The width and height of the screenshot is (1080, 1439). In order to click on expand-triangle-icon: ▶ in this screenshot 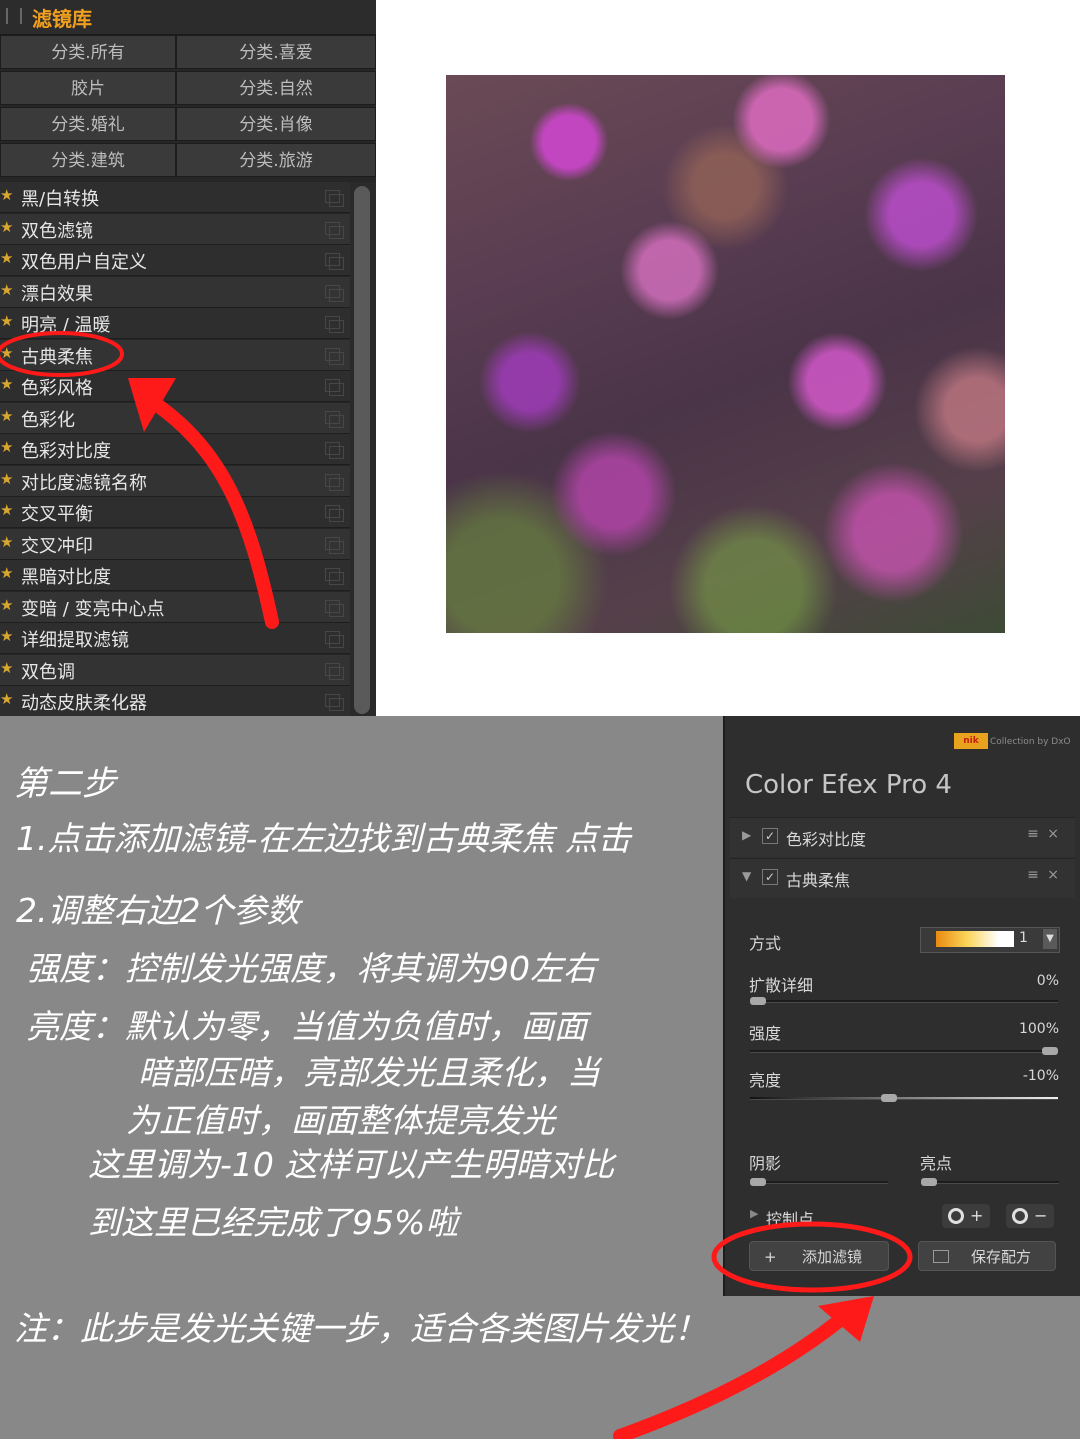, I will do `click(746, 835)`.